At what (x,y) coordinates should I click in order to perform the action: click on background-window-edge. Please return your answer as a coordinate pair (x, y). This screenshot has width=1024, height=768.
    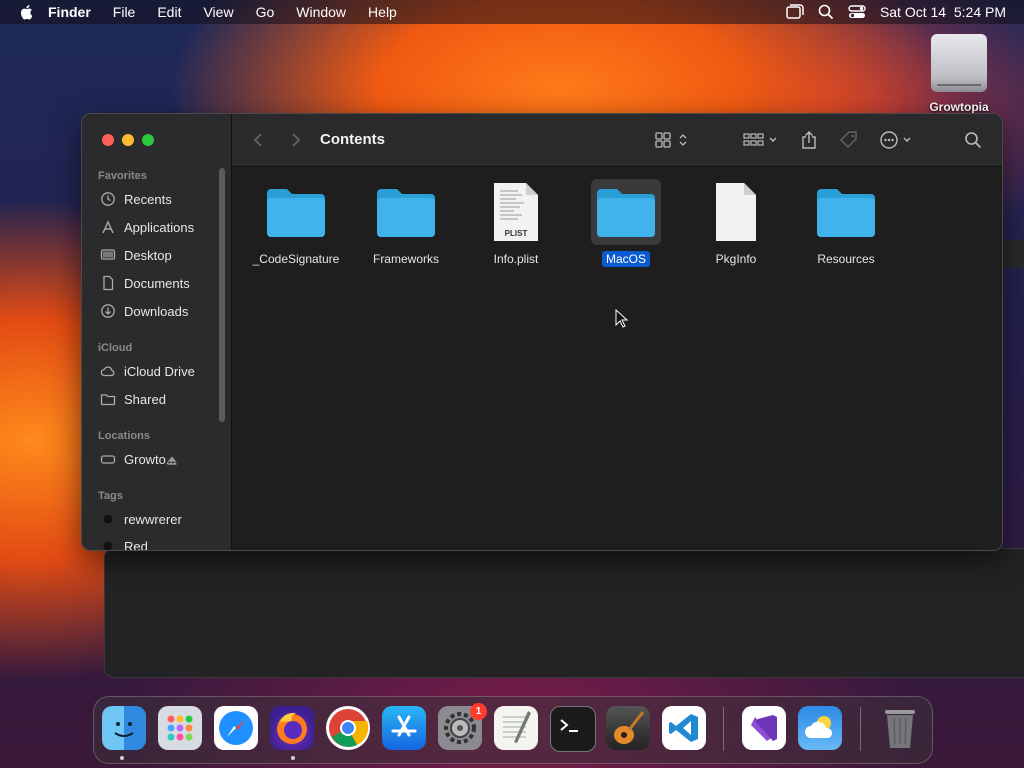
    Looking at the image, I should click on (1012, 254).